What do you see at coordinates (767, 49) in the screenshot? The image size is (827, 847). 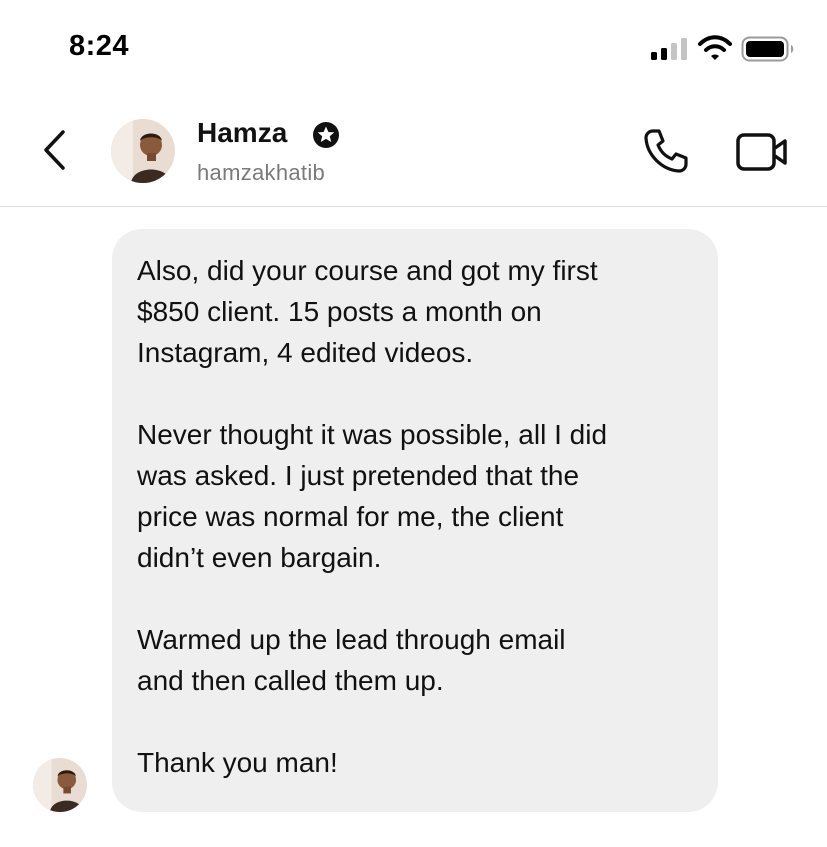 I see `battery-icon` at bounding box center [767, 49].